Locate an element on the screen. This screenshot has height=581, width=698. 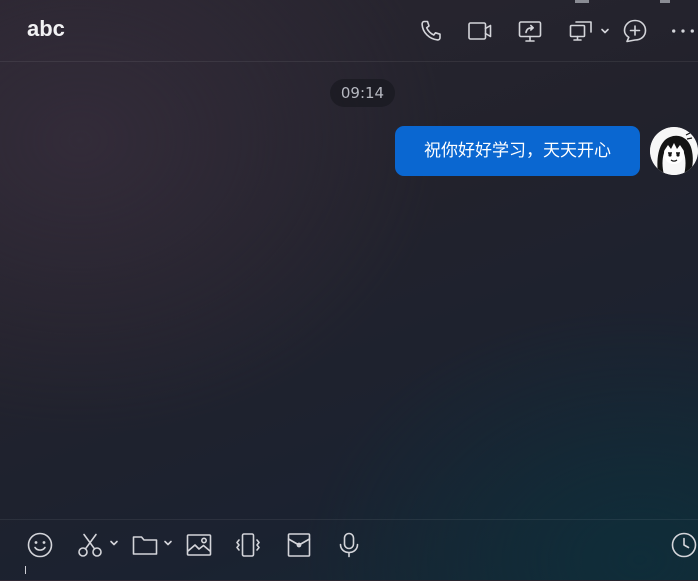
folder-icon is located at coordinates (145, 545).